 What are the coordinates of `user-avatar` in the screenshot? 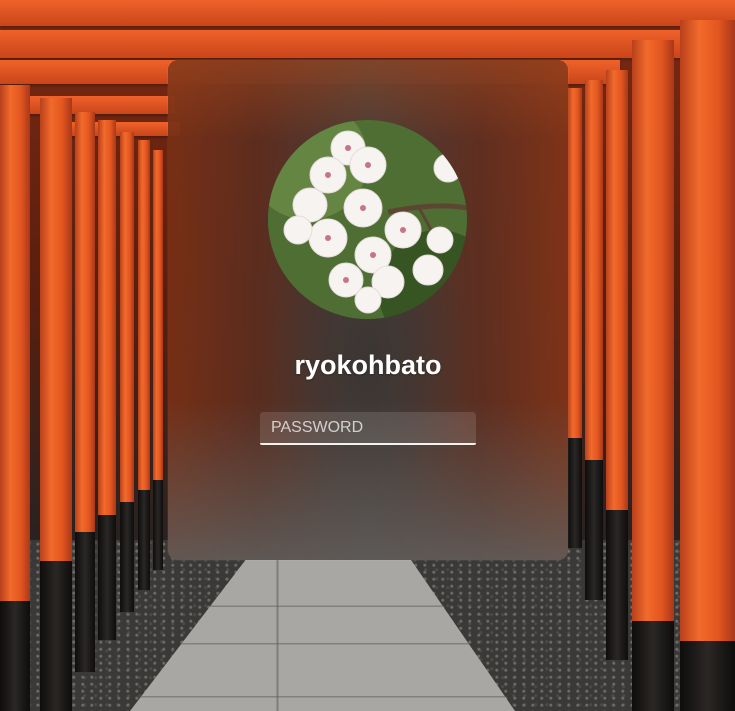 It's located at (367, 219).